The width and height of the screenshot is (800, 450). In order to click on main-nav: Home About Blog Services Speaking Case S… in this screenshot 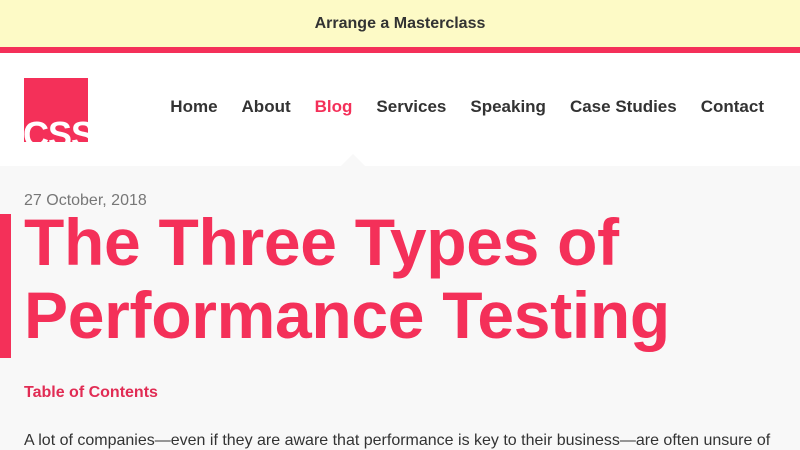, I will do `click(455, 107)`.